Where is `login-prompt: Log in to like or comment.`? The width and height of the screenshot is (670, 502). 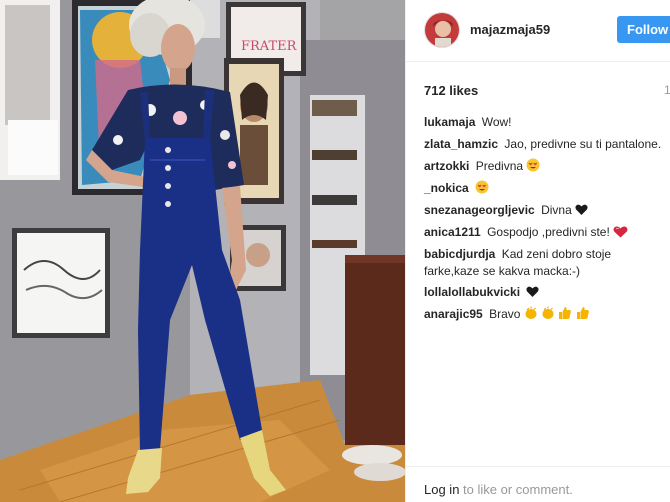
login-prompt: Log in to like or comment. is located at coordinates (498, 489).